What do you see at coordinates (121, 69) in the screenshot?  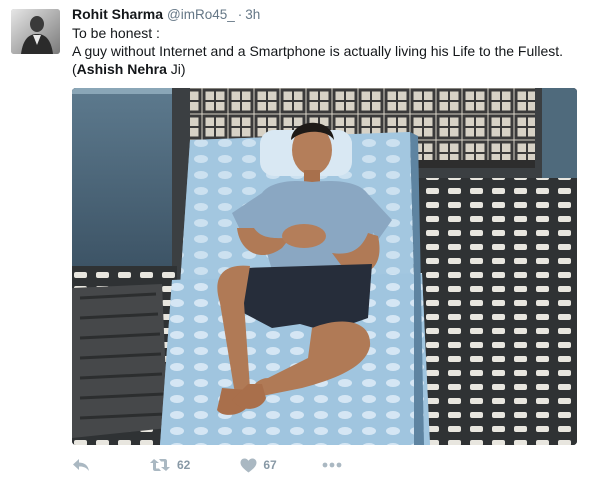 I see `tweet-text-bold-name: Ashish Nehra` at bounding box center [121, 69].